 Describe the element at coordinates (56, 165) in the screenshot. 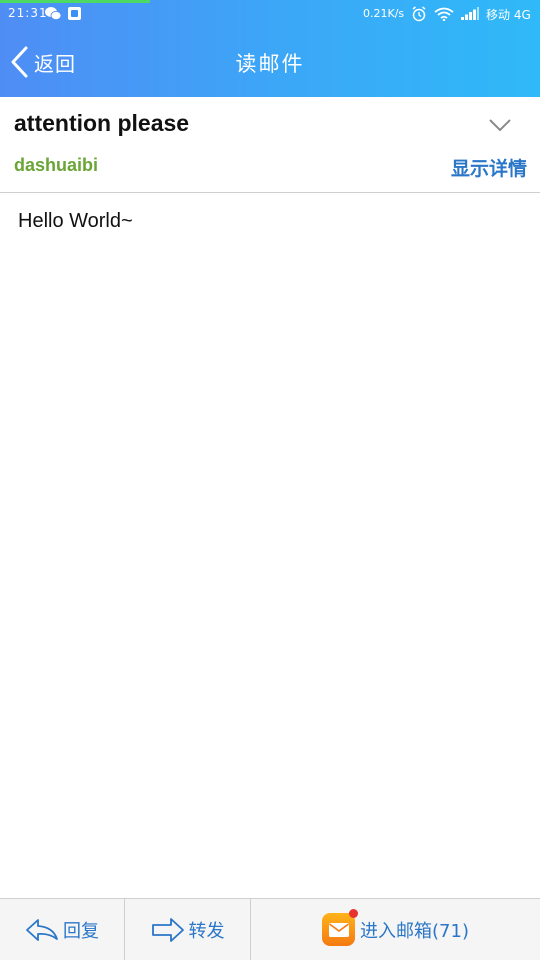

I see `email-sender: dashuaibi` at that location.